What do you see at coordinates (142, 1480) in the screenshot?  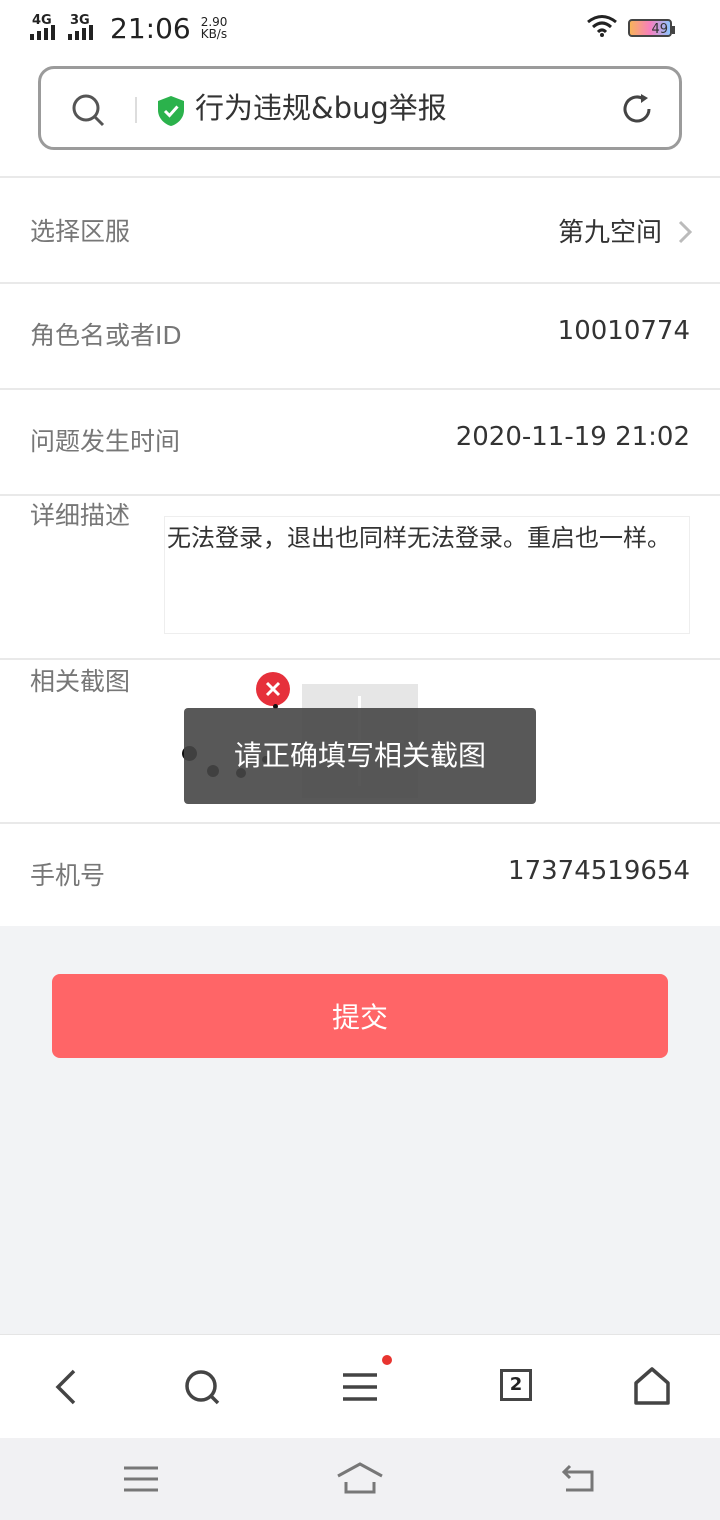 I see `recents-icon` at bounding box center [142, 1480].